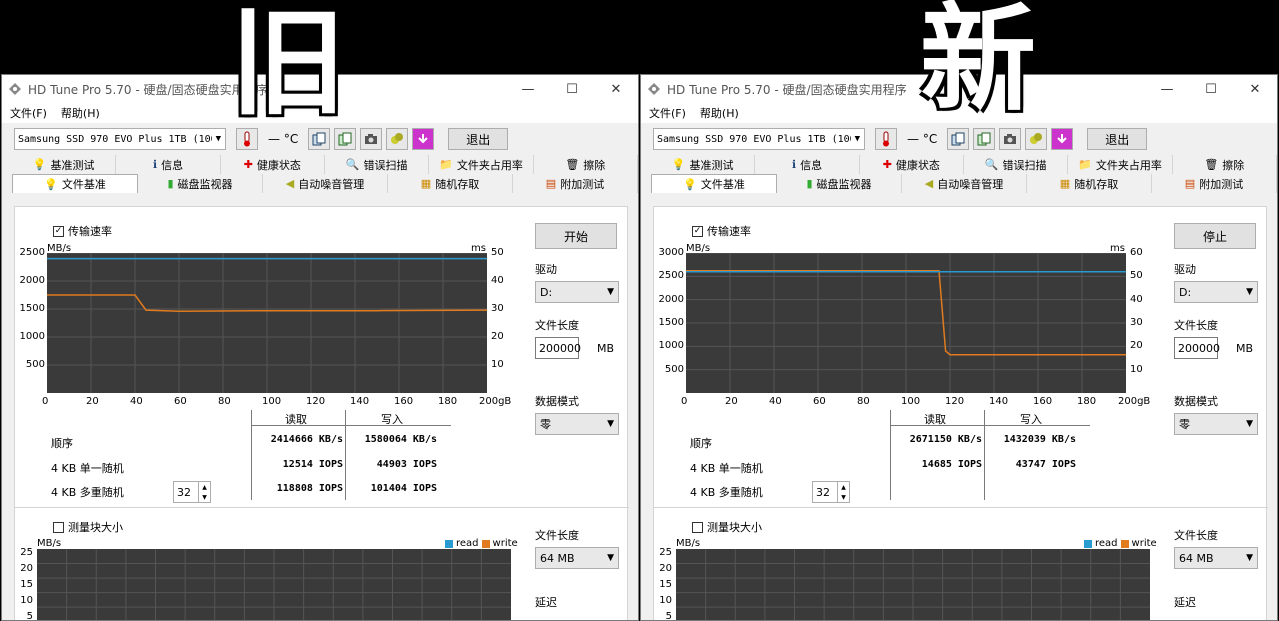 The height and width of the screenshot is (621, 1279). What do you see at coordinates (170, 183) in the screenshot?
I see `bar-chart-icon: ▮` at bounding box center [170, 183].